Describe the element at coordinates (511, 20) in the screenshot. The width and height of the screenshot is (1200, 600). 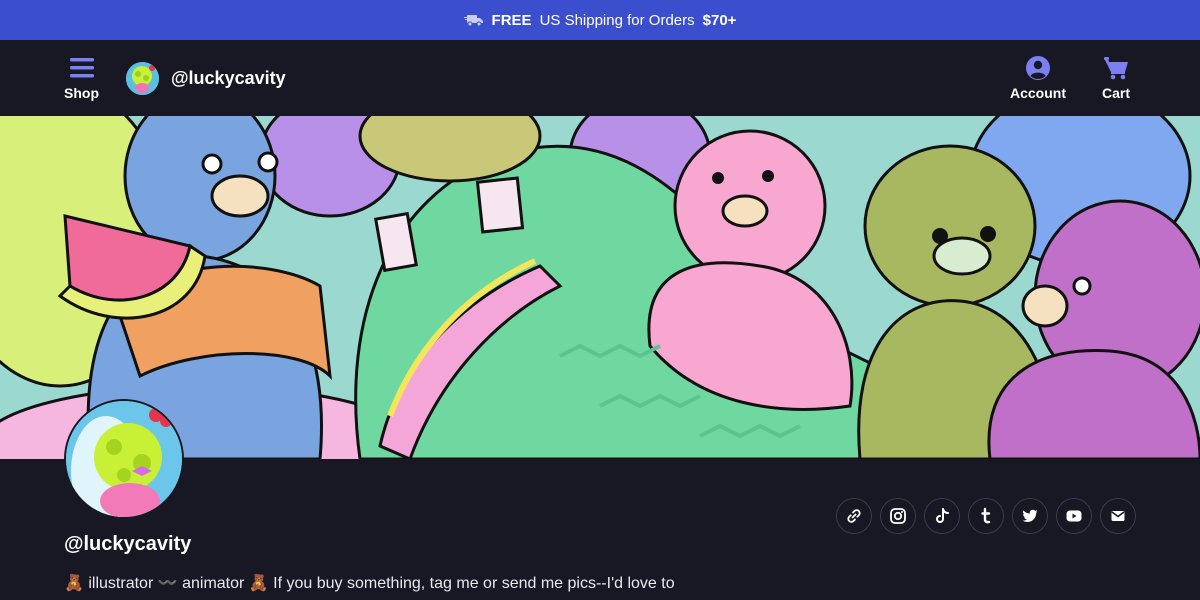
I see `promo-free: FREE` at that location.